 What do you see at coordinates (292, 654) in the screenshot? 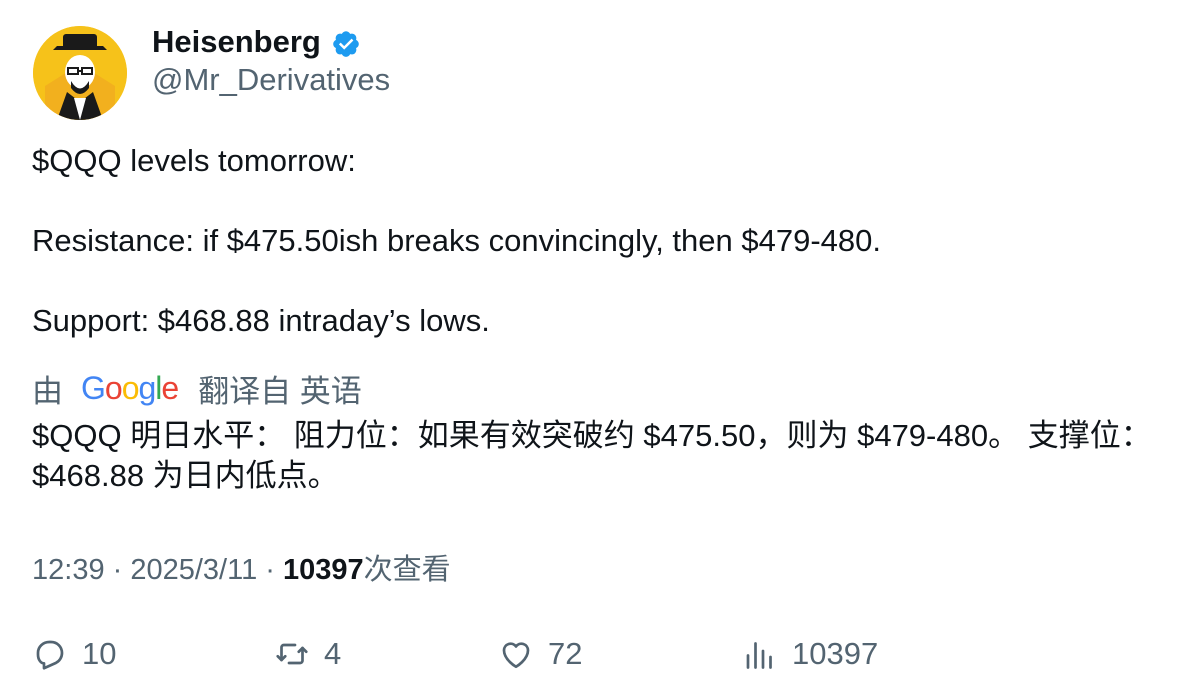
I see `retweet-icon` at bounding box center [292, 654].